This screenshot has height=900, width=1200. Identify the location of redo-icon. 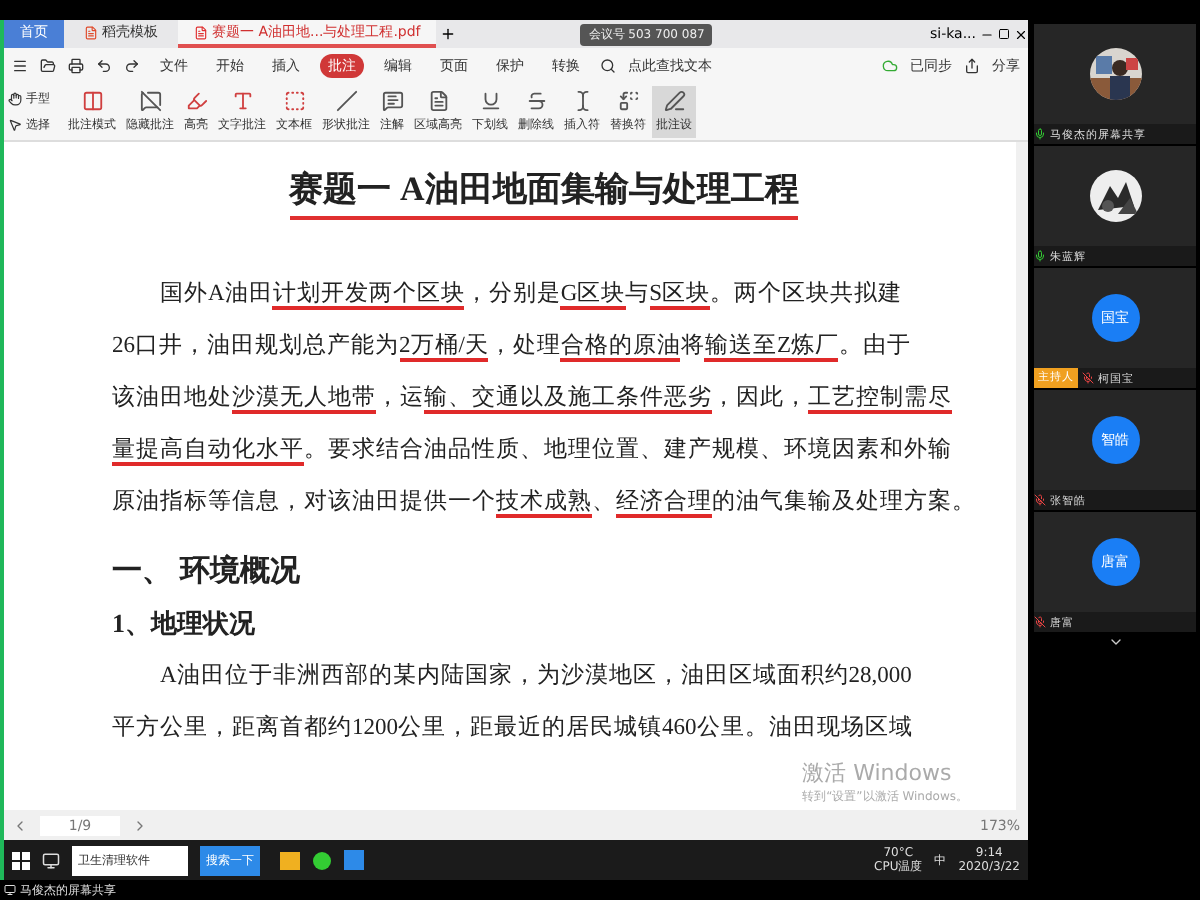
(132, 65).